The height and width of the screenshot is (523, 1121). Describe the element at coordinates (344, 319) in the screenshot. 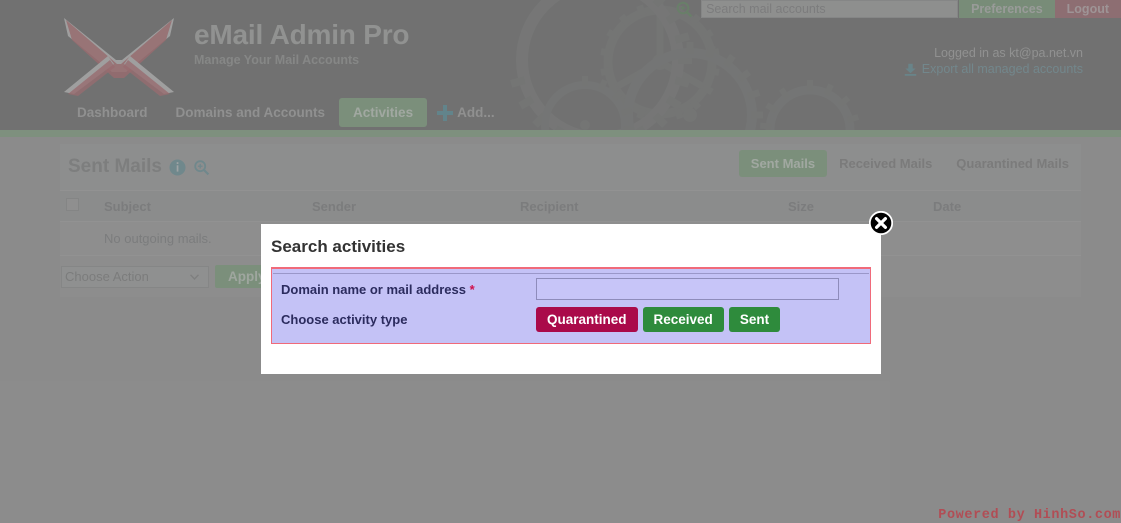

I see `activity-type-label: Choose activity type` at that location.